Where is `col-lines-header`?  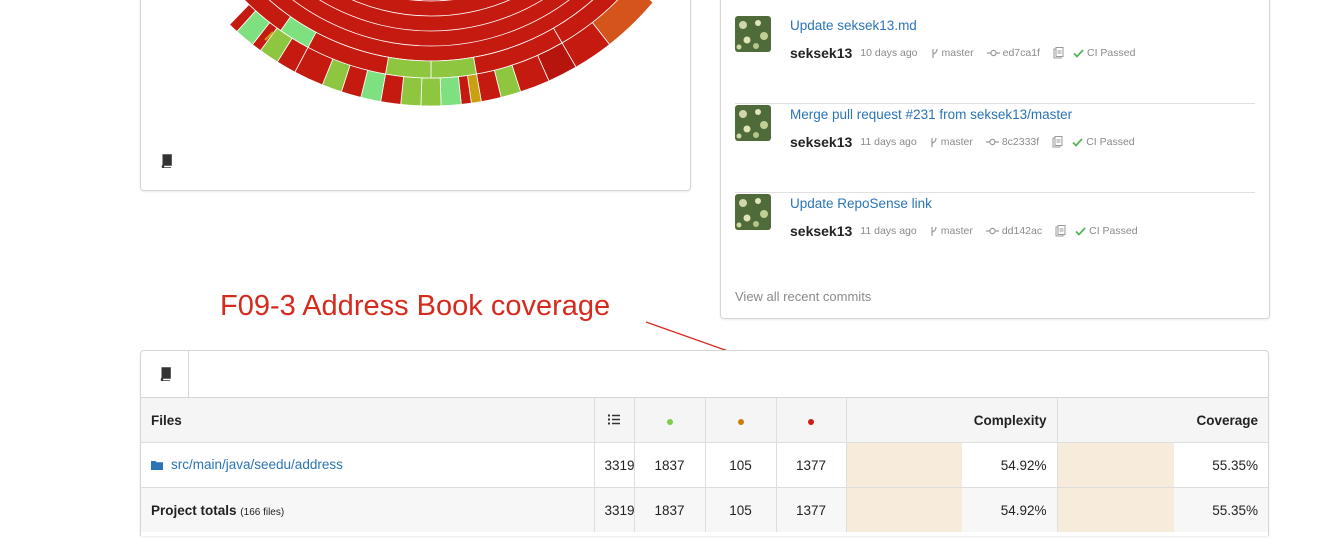 col-lines-header is located at coordinates (614, 420).